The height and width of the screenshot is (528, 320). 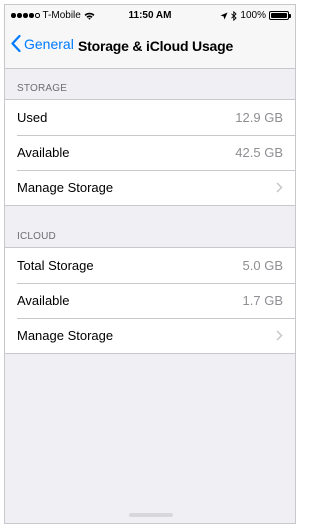 I want to click on section-header-icloud: ICLOUD, so click(x=36, y=236).